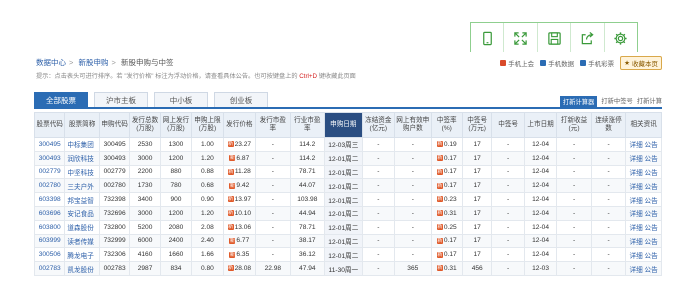 This screenshot has width=696, height=283. Describe the element at coordinates (121, 100) in the screenshot. I see `tab-sh-main: 沪市主板` at that location.